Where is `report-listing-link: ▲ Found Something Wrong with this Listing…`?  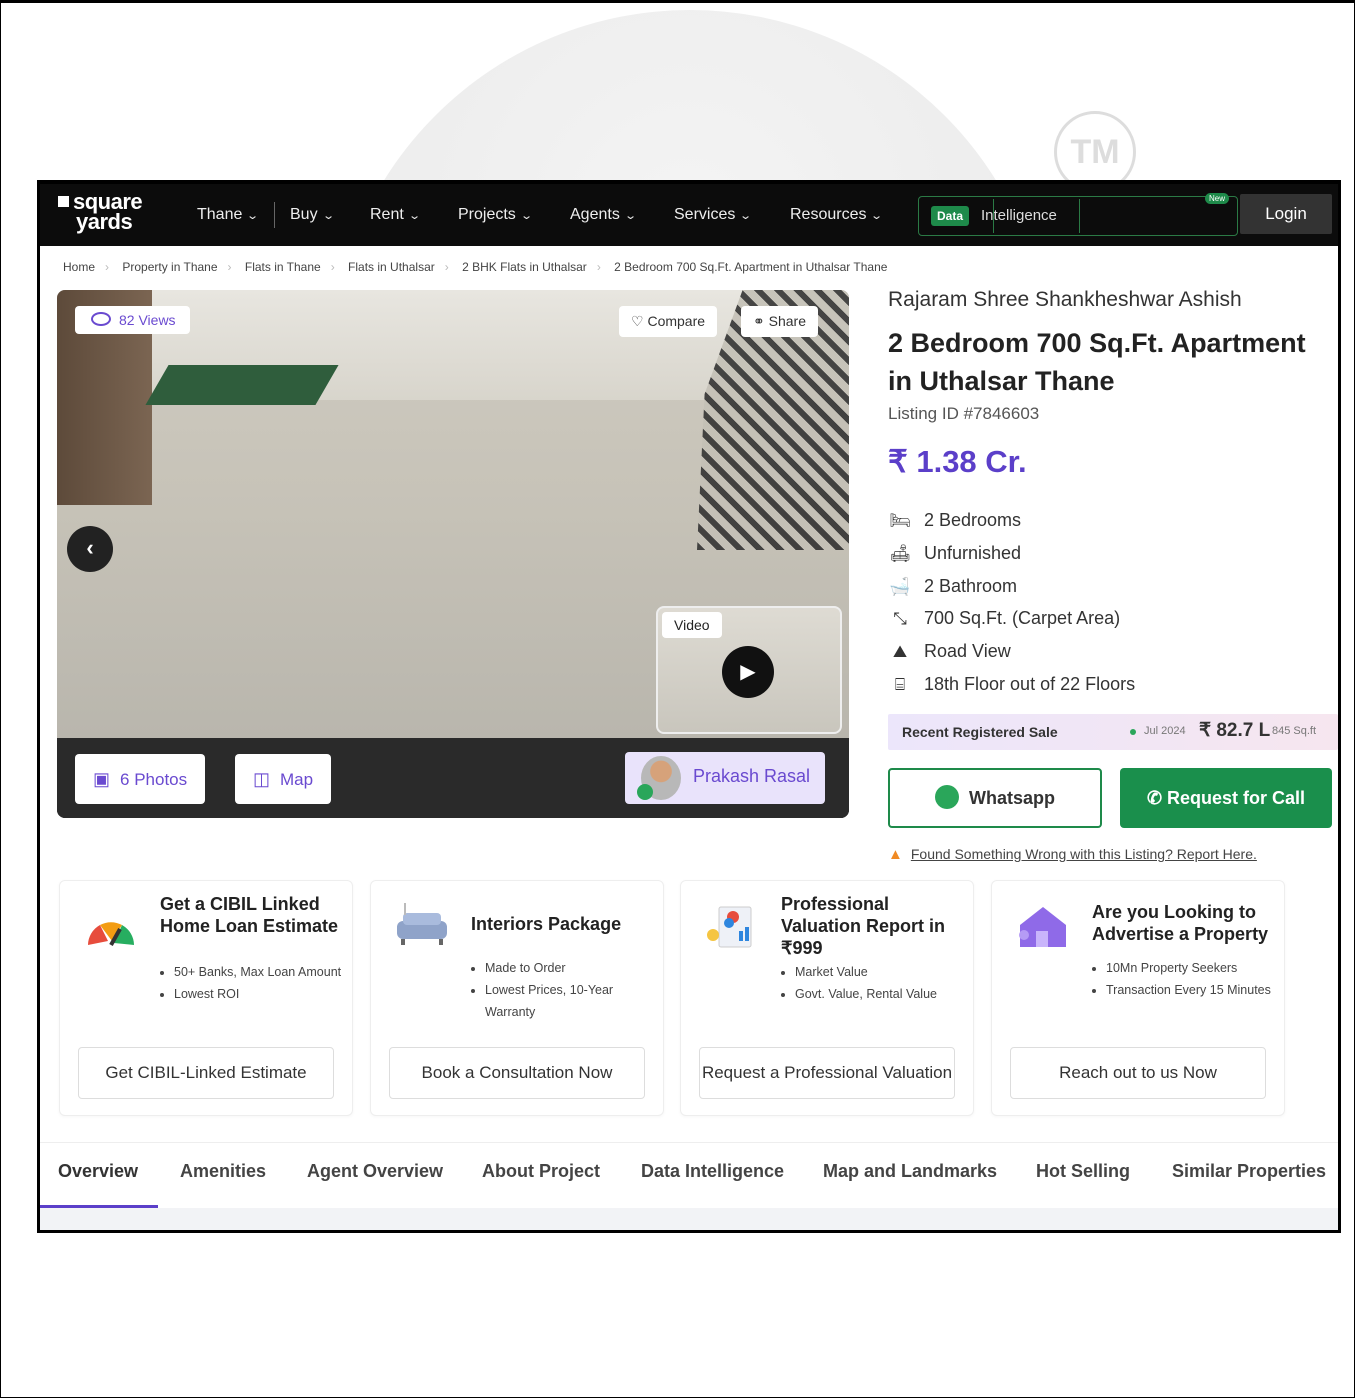 report-listing-link: ▲ Found Something Wrong with this Listing… is located at coordinates (1072, 854).